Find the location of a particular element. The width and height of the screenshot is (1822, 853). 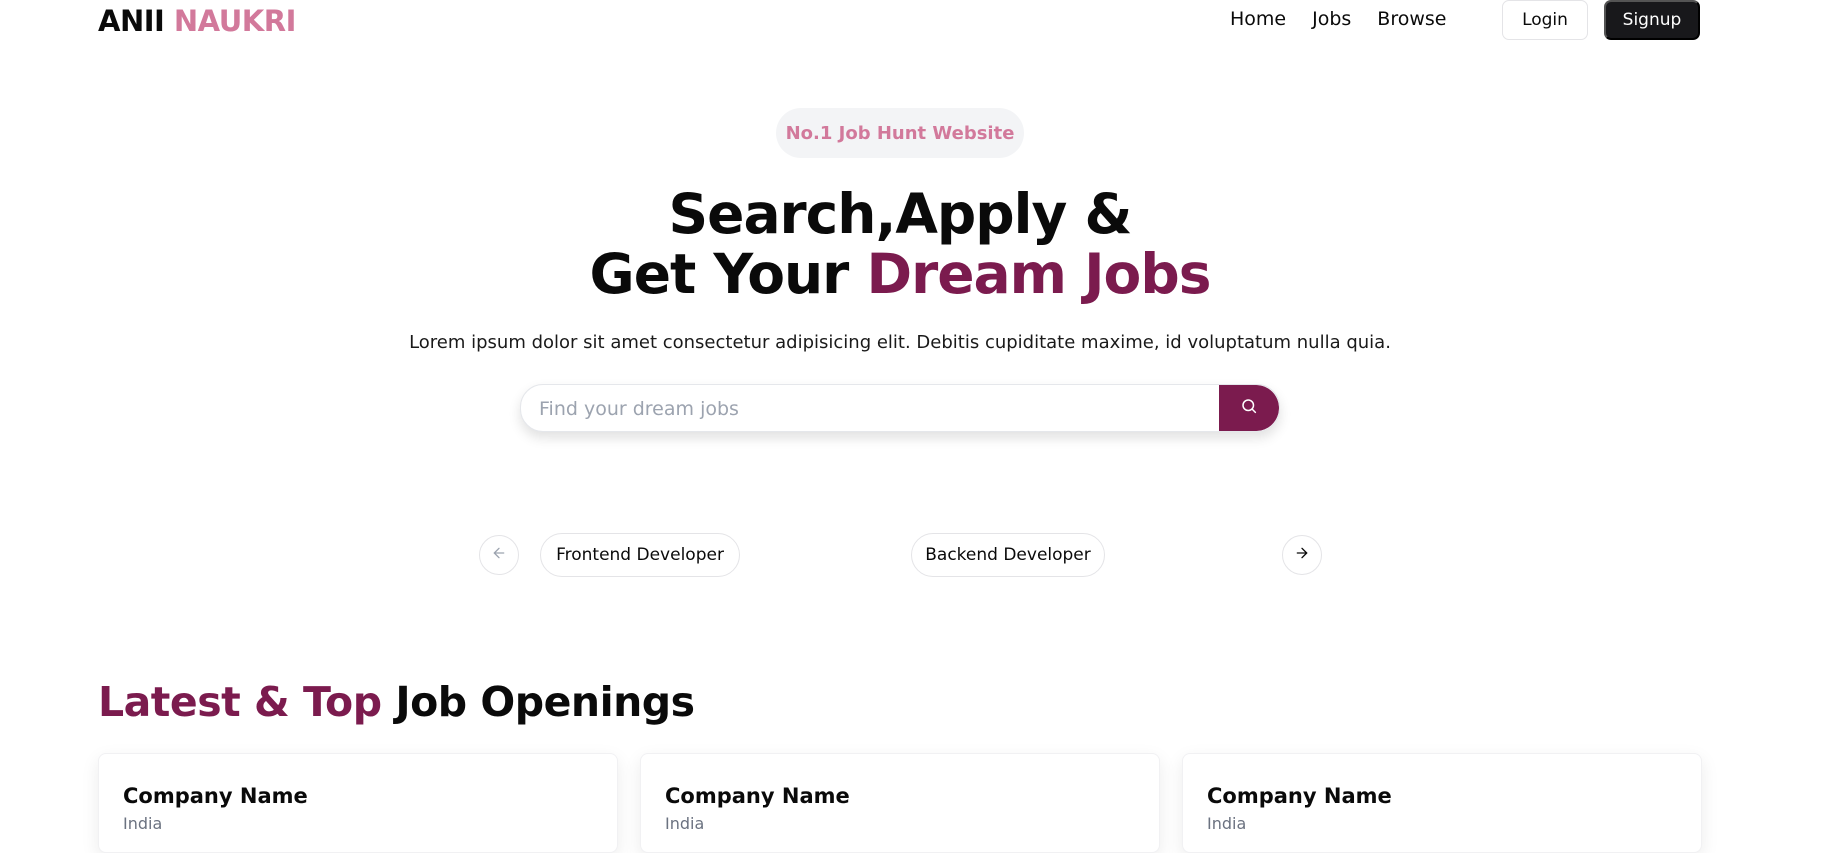

hero-title-line2-prefix: Get Your is located at coordinates (728, 274).